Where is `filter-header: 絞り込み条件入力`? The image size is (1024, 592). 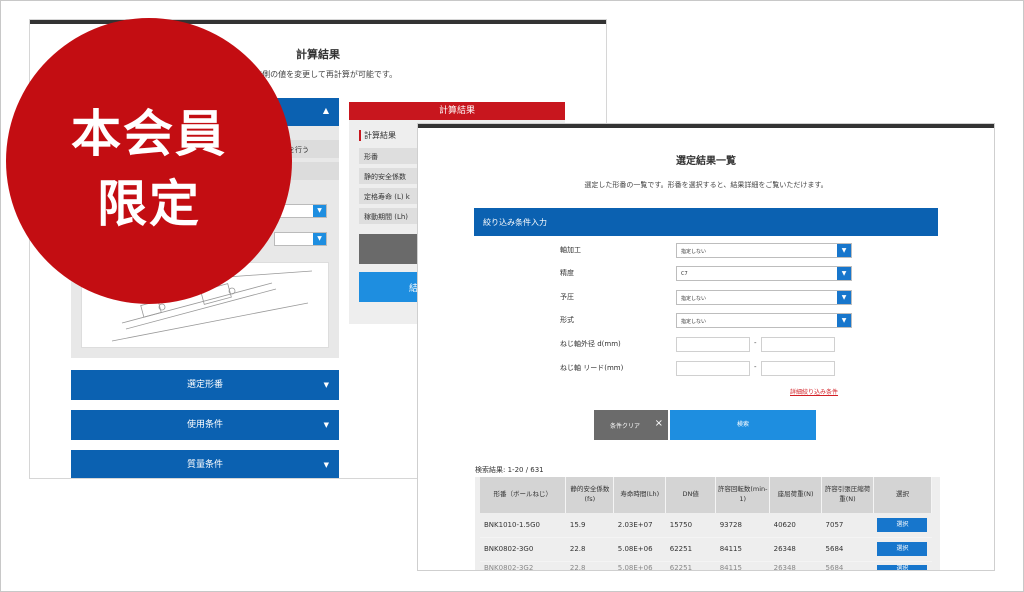 filter-header: 絞り込み条件入力 is located at coordinates (706, 222).